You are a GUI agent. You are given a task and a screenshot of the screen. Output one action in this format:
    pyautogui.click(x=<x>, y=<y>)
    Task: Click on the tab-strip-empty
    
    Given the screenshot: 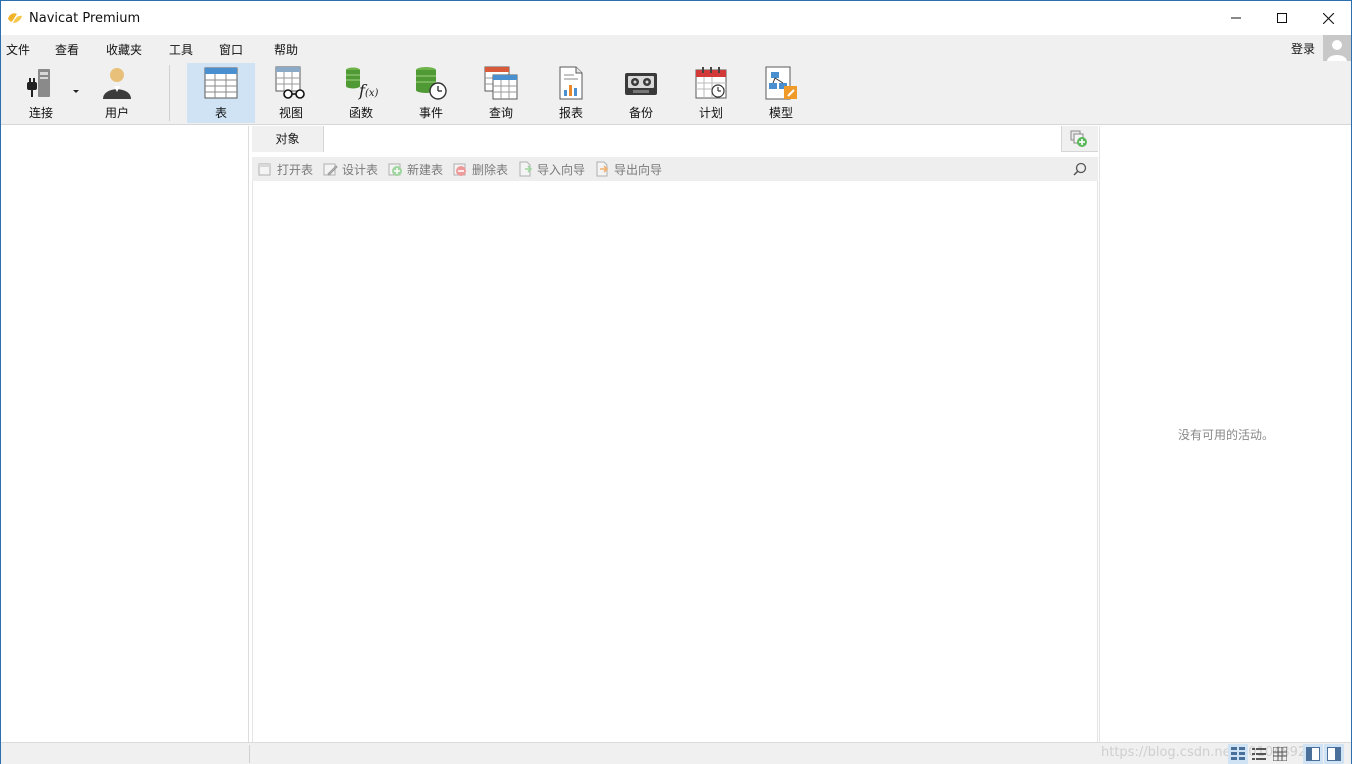 What is the action you would take?
    pyautogui.click(x=693, y=139)
    